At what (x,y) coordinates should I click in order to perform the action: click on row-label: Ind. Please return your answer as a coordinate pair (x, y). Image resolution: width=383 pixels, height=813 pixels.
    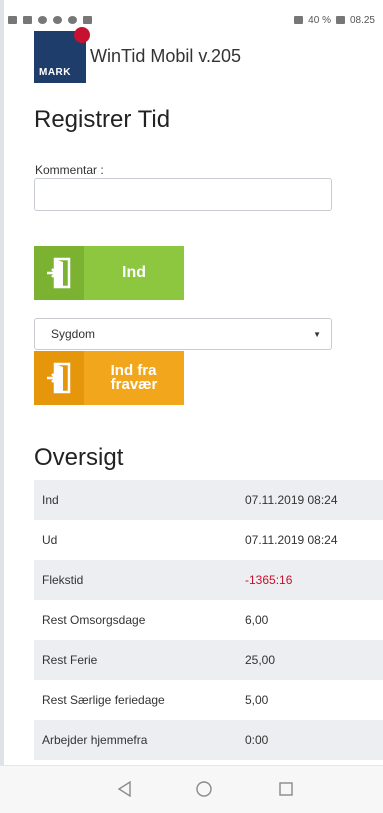
    Looking at the image, I should click on (50, 500).